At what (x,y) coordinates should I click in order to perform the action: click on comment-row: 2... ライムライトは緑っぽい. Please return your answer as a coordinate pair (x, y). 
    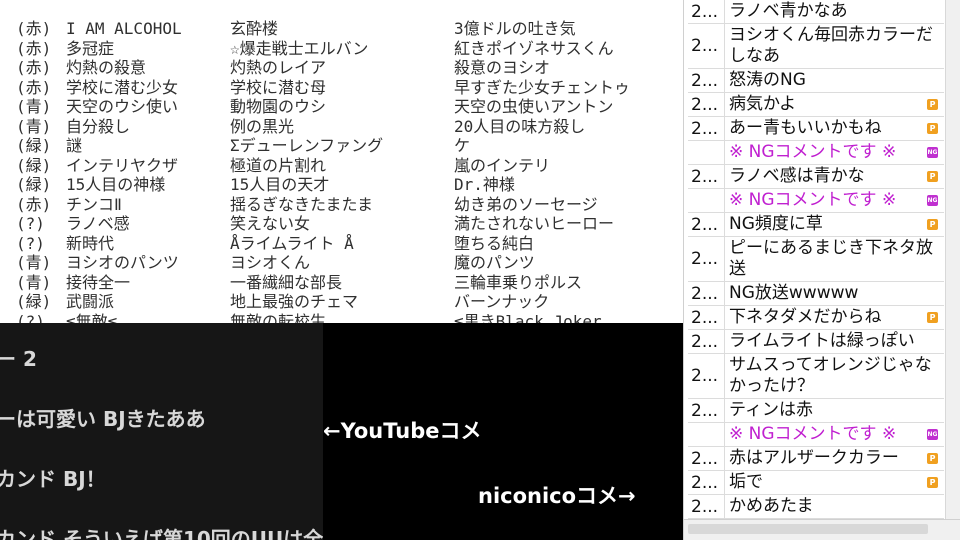
    Looking at the image, I should click on (816, 342).